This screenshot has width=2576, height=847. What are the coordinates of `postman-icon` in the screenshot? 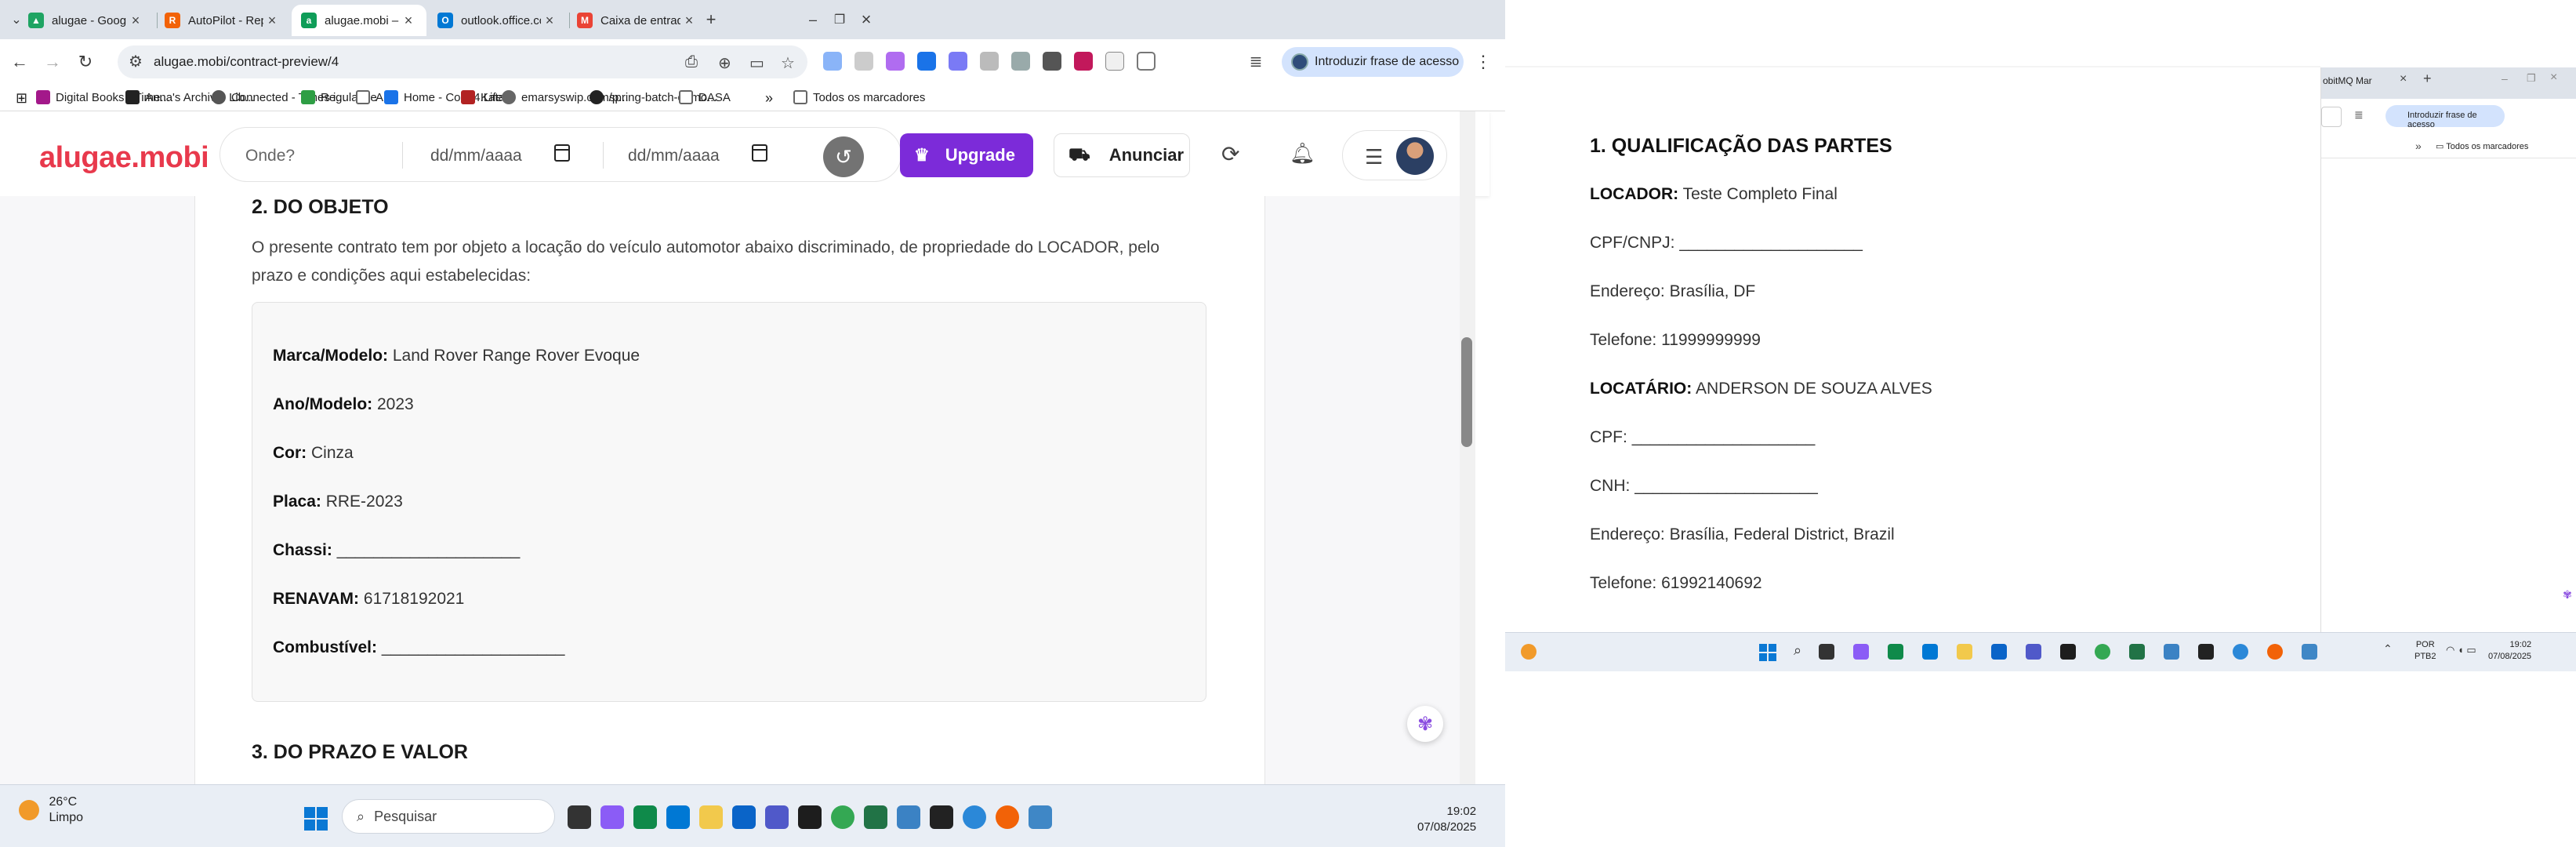 It's located at (2275, 652).